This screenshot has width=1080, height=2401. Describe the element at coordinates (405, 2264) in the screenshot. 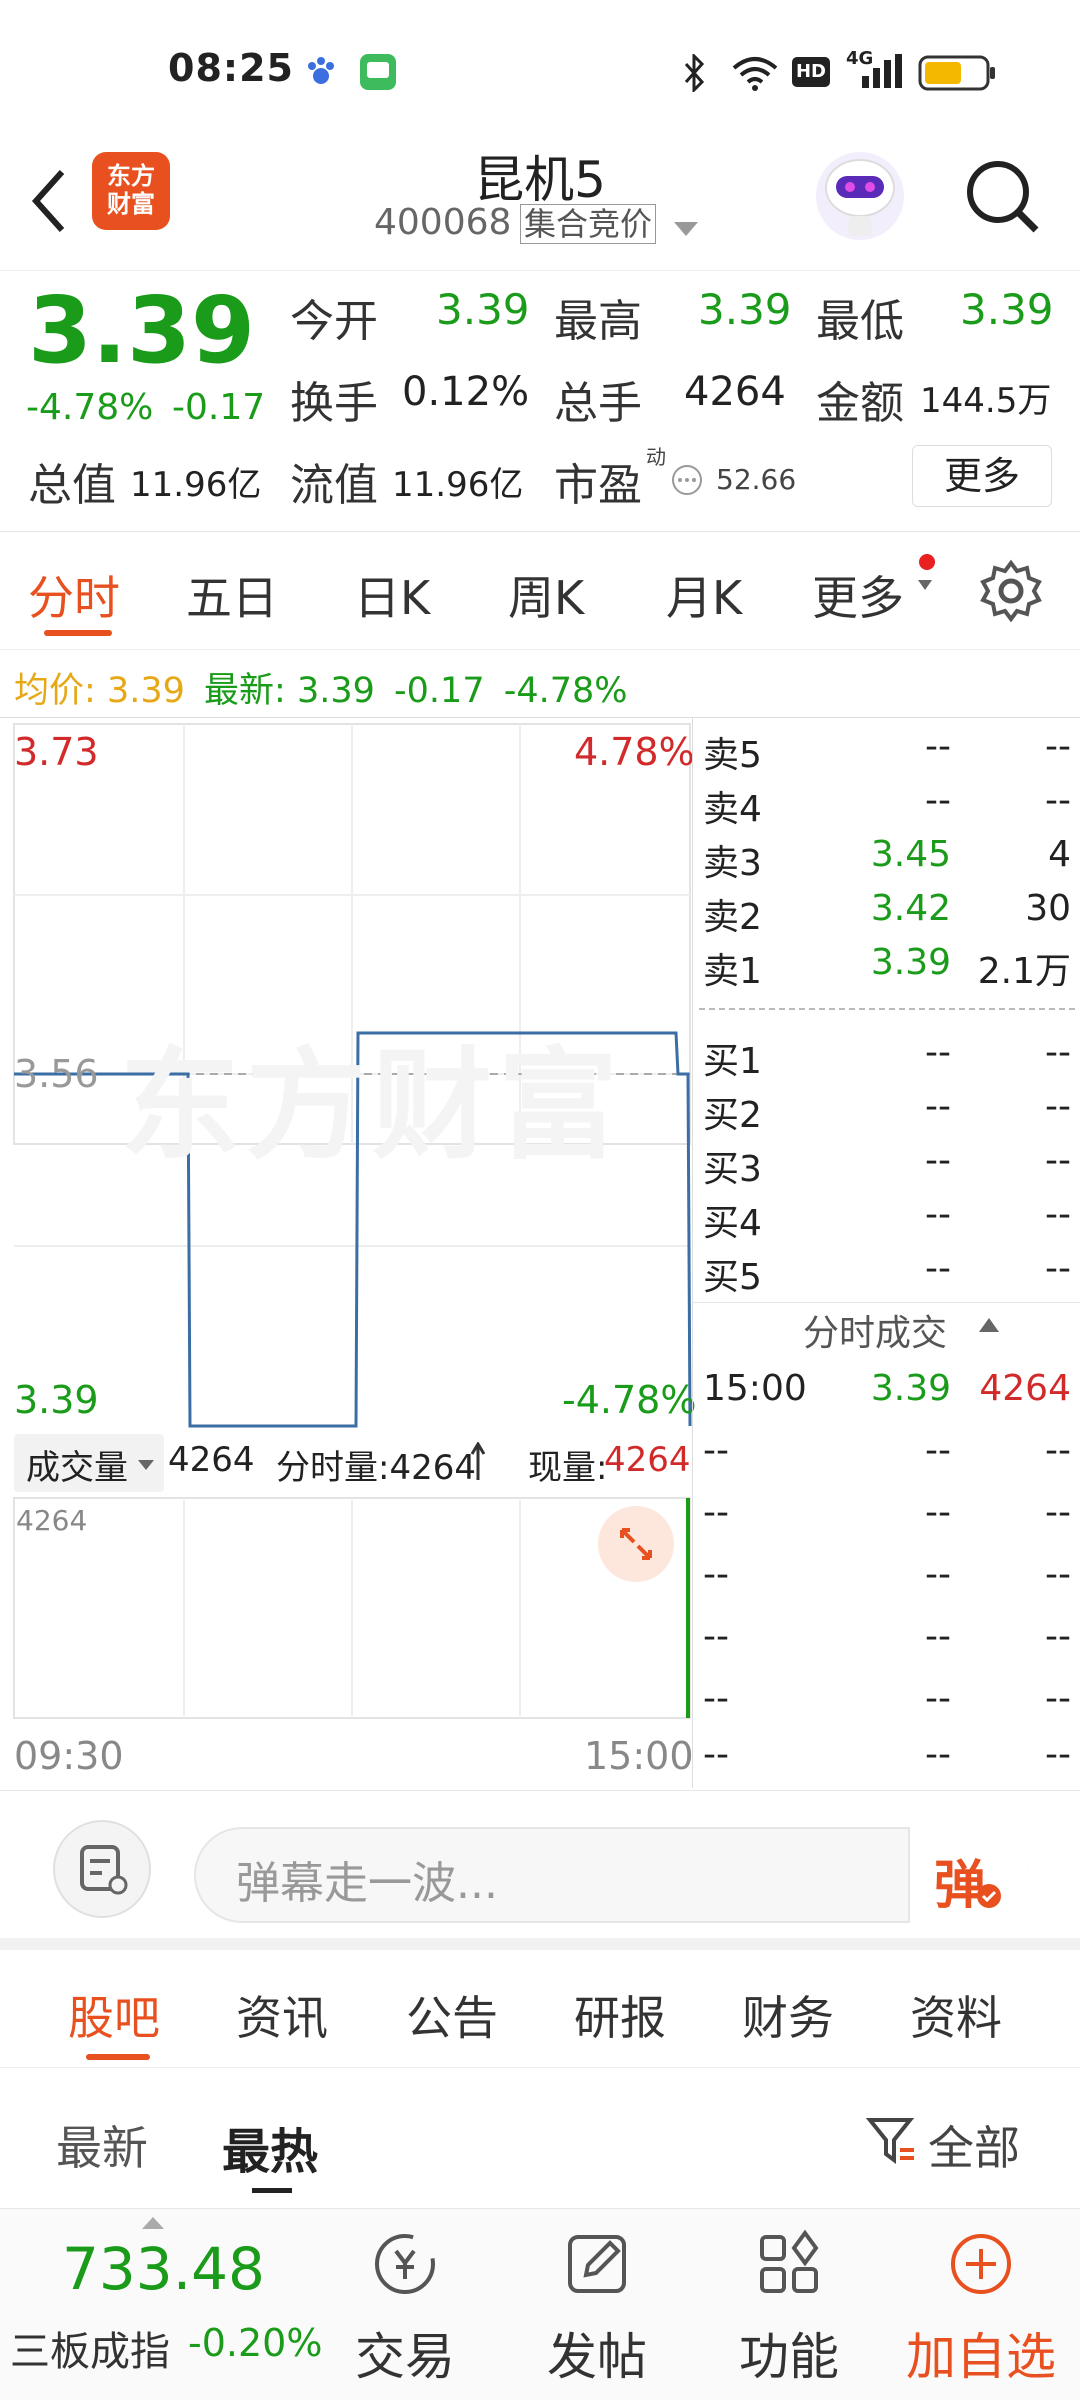

I see `trade-icon` at that location.